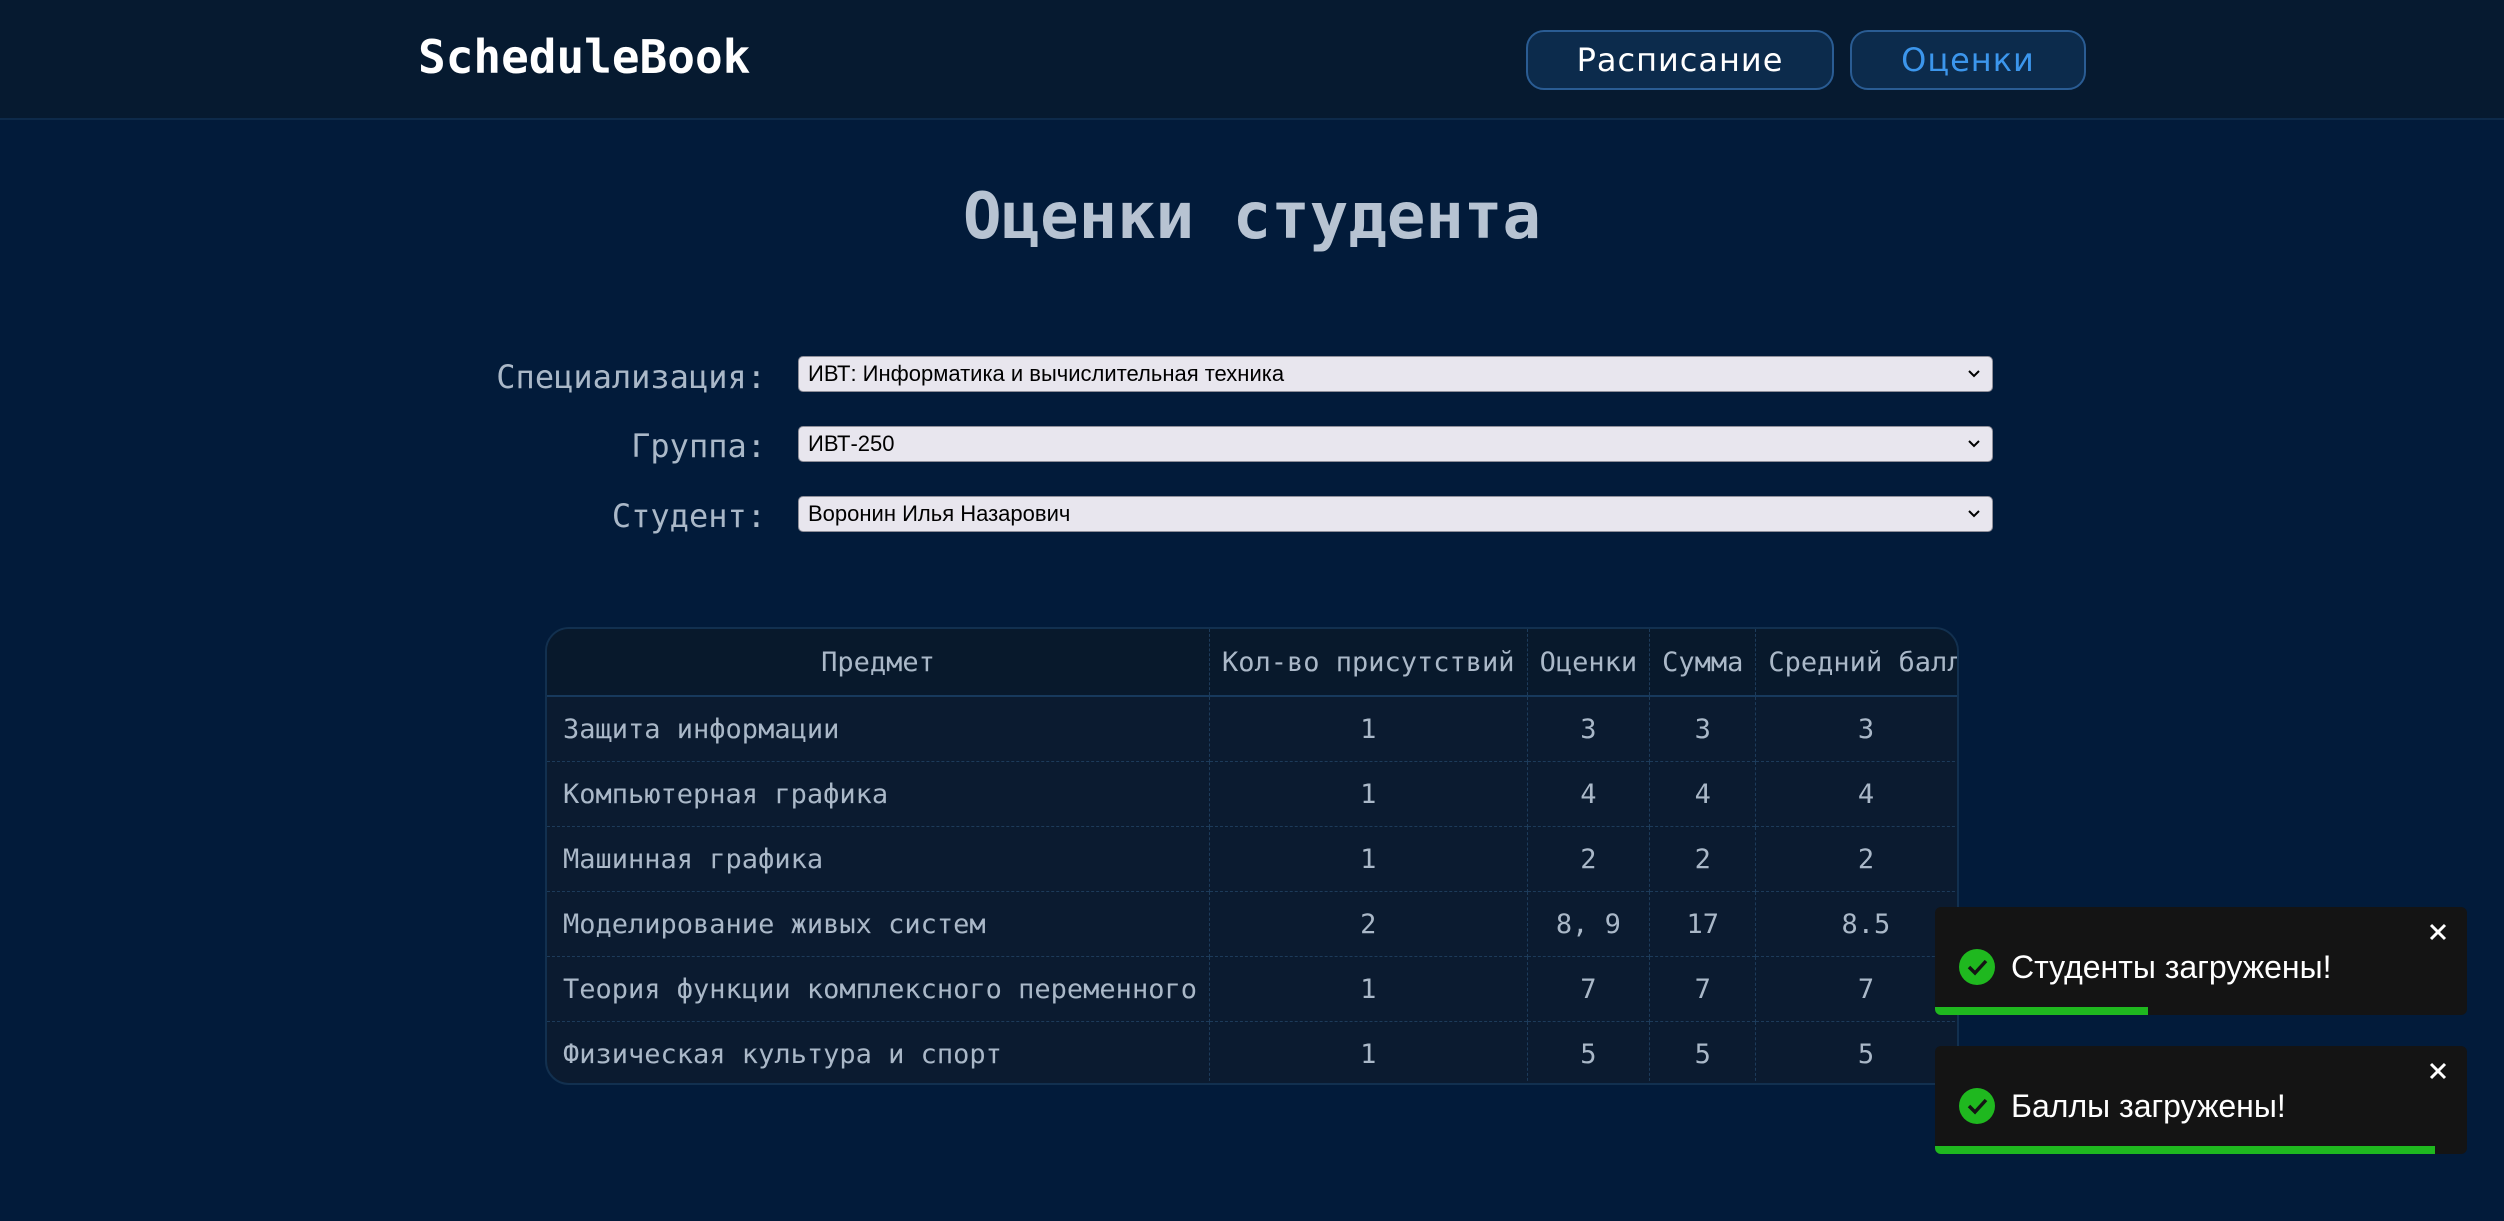 This screenshot has height=1221, width=2504. Describe the element at coordinates (1856, 924) in the screenshot. I see `cell-average: 8.5` at that location.